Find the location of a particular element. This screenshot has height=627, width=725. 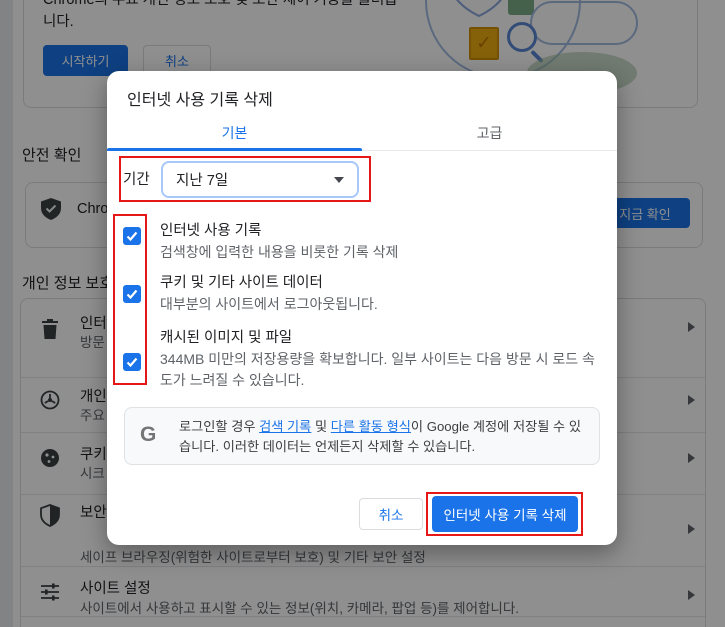

checkbox-browsing-history-label: 인터넷 사용 기록 is located at coordinates (211, 231).